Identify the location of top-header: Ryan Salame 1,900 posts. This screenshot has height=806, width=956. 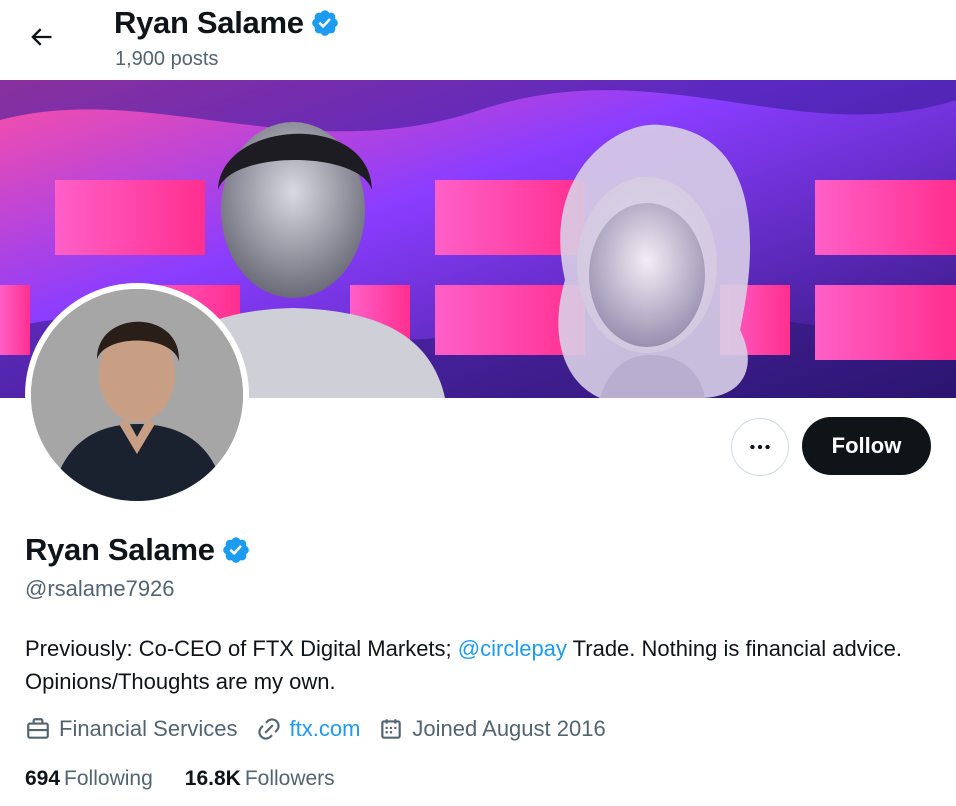
(478, 40).